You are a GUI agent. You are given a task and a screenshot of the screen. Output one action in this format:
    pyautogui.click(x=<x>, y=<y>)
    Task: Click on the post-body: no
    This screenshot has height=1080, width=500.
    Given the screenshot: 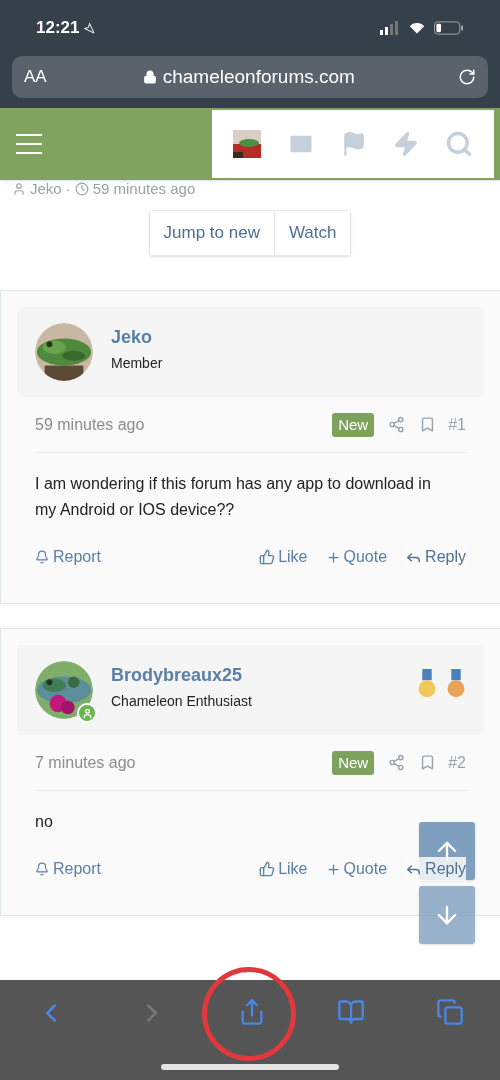 What is the action you would take?
    pyautogui.click(x=44, y=822)
    